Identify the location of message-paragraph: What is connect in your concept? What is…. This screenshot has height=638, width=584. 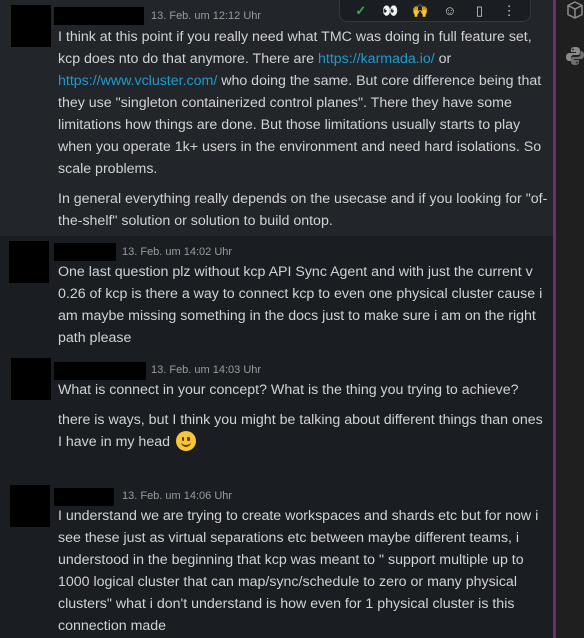
(288, 390).